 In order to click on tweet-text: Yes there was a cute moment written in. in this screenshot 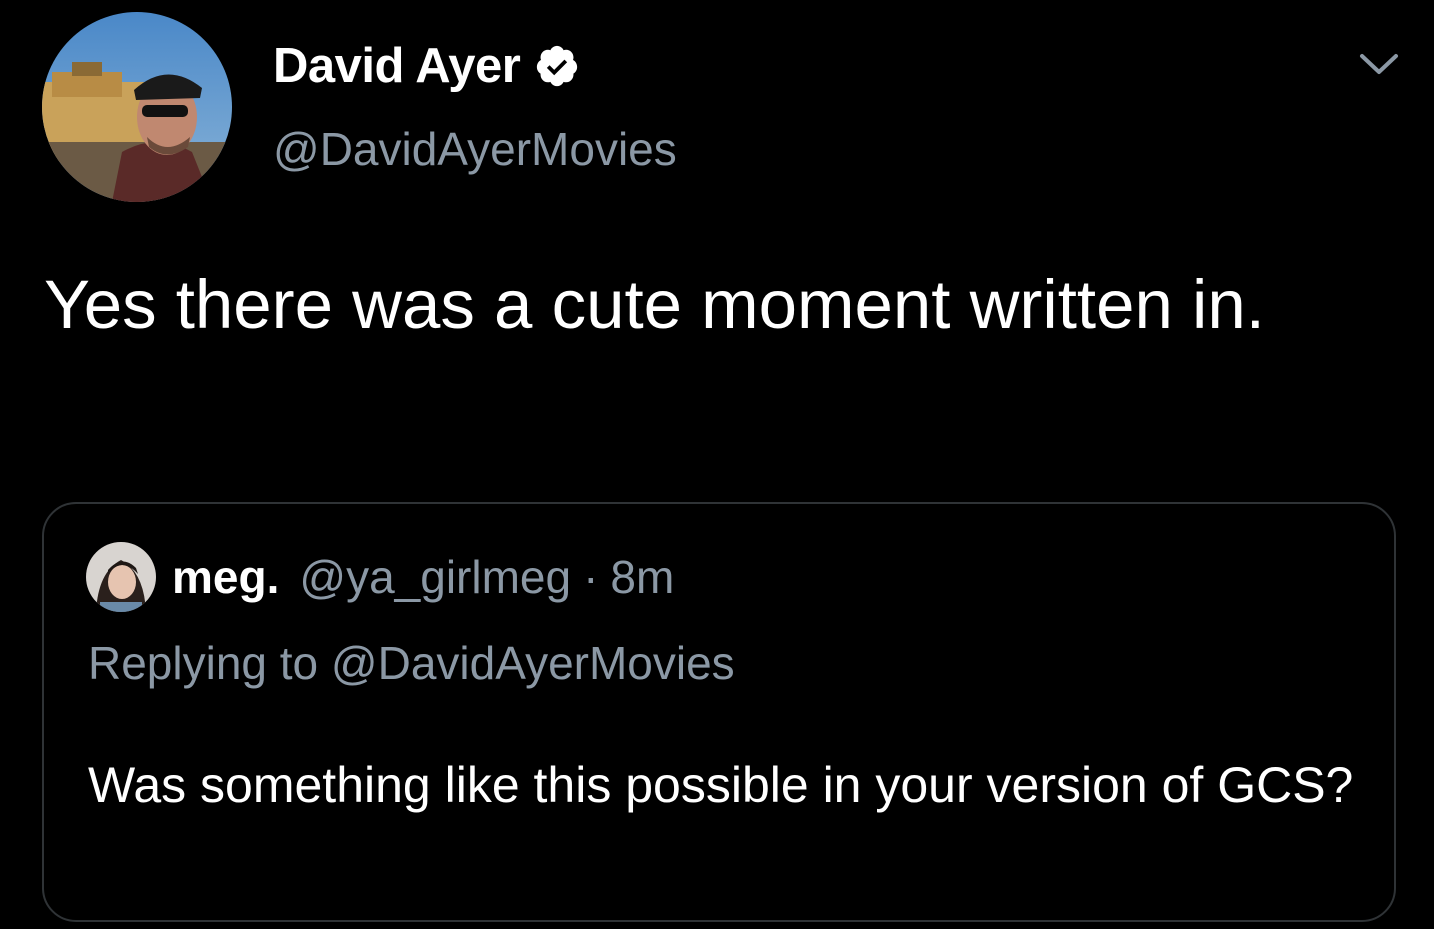, I will do `click(654, 304)`.